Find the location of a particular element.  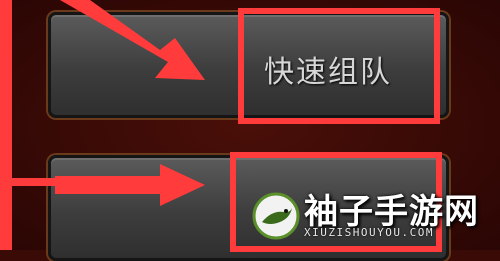

watermark-domain: XIUZISHOUYOU.COM is located at coordinates (369, 232).